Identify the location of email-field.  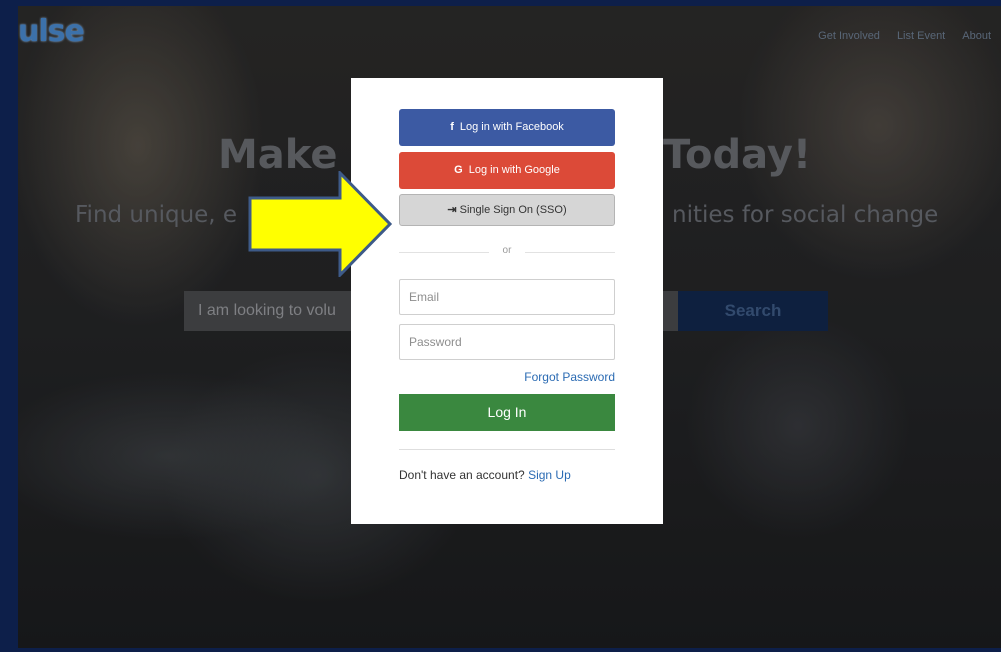
(507, 297).